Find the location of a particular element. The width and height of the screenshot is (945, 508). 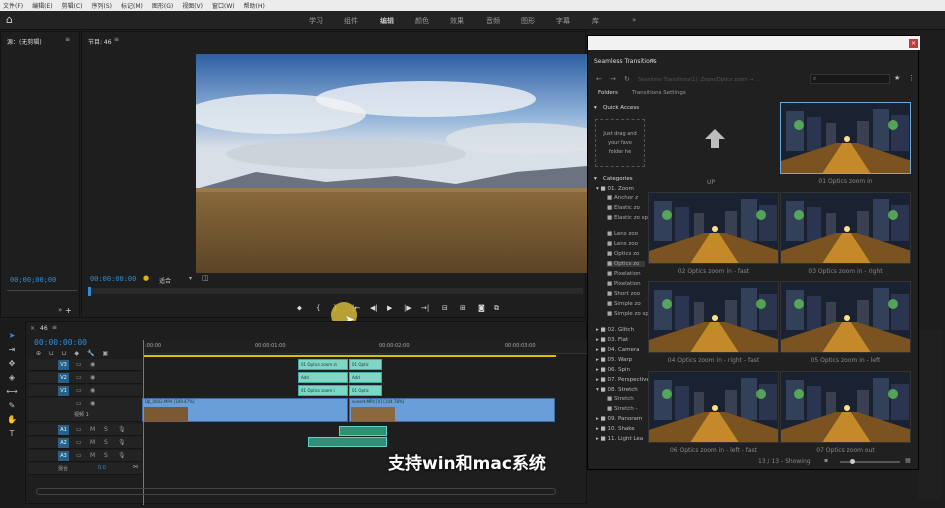

mix-end-icon: ⋈ is located at coordinates (135, 467).